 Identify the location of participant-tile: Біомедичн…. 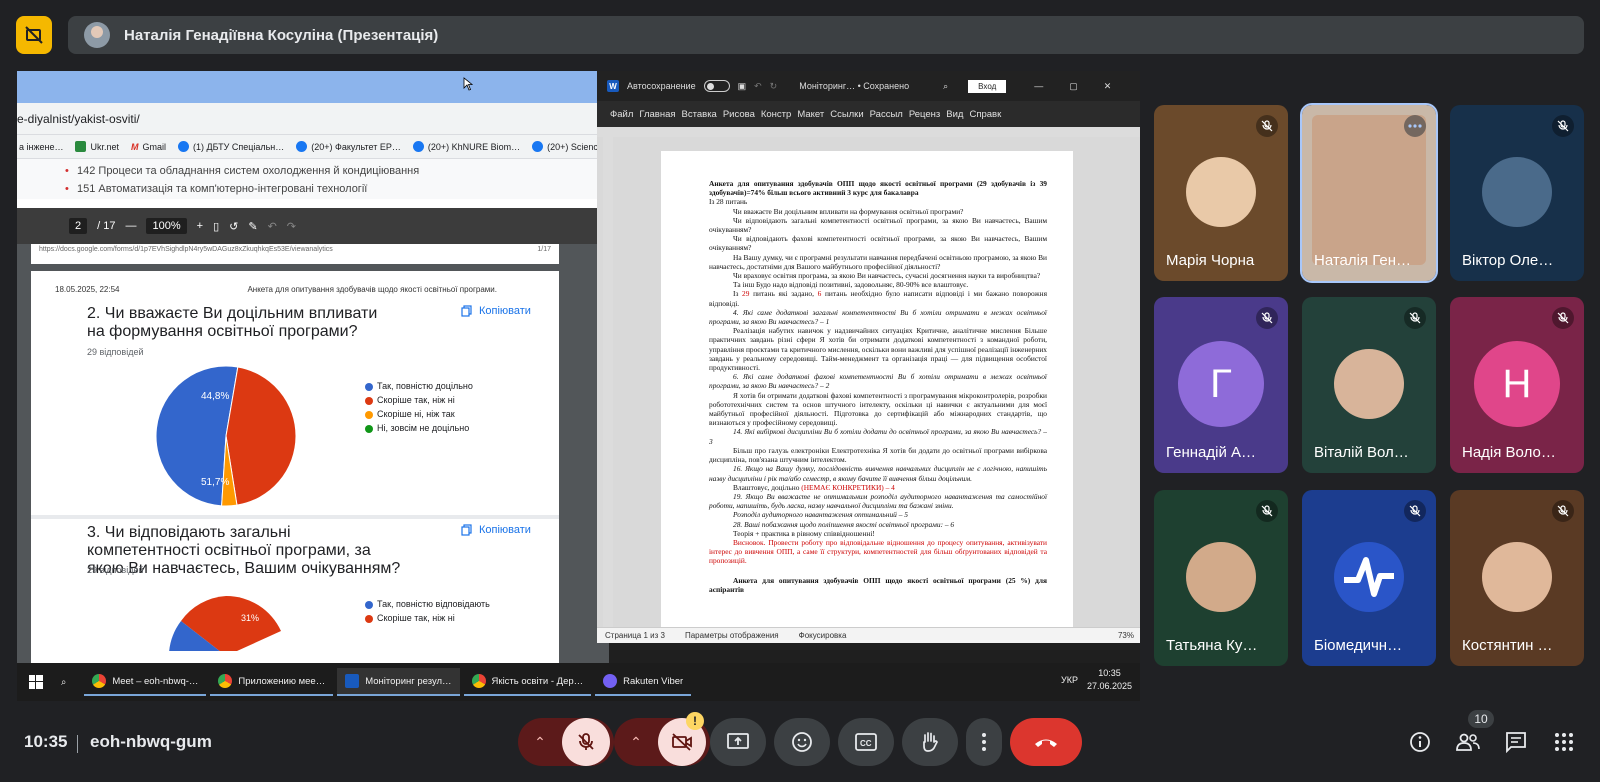
(1369, 578).